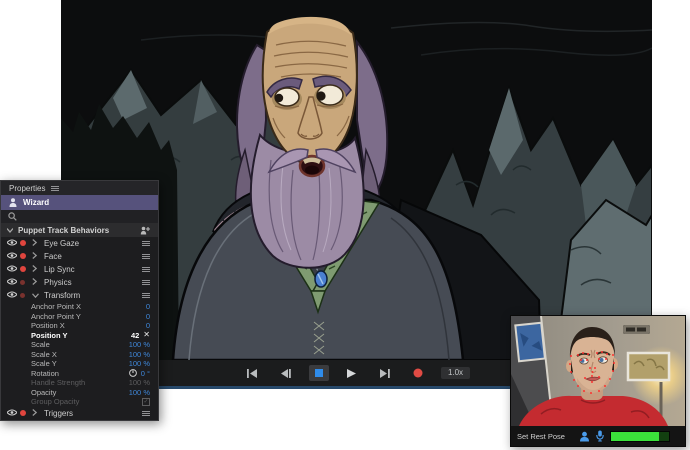 Image resolution: width=690 pixels, height=450 pixels. Describe the element at coordinates (53, 256) in the screenshot. I see `behavior-label: Face` at that location.